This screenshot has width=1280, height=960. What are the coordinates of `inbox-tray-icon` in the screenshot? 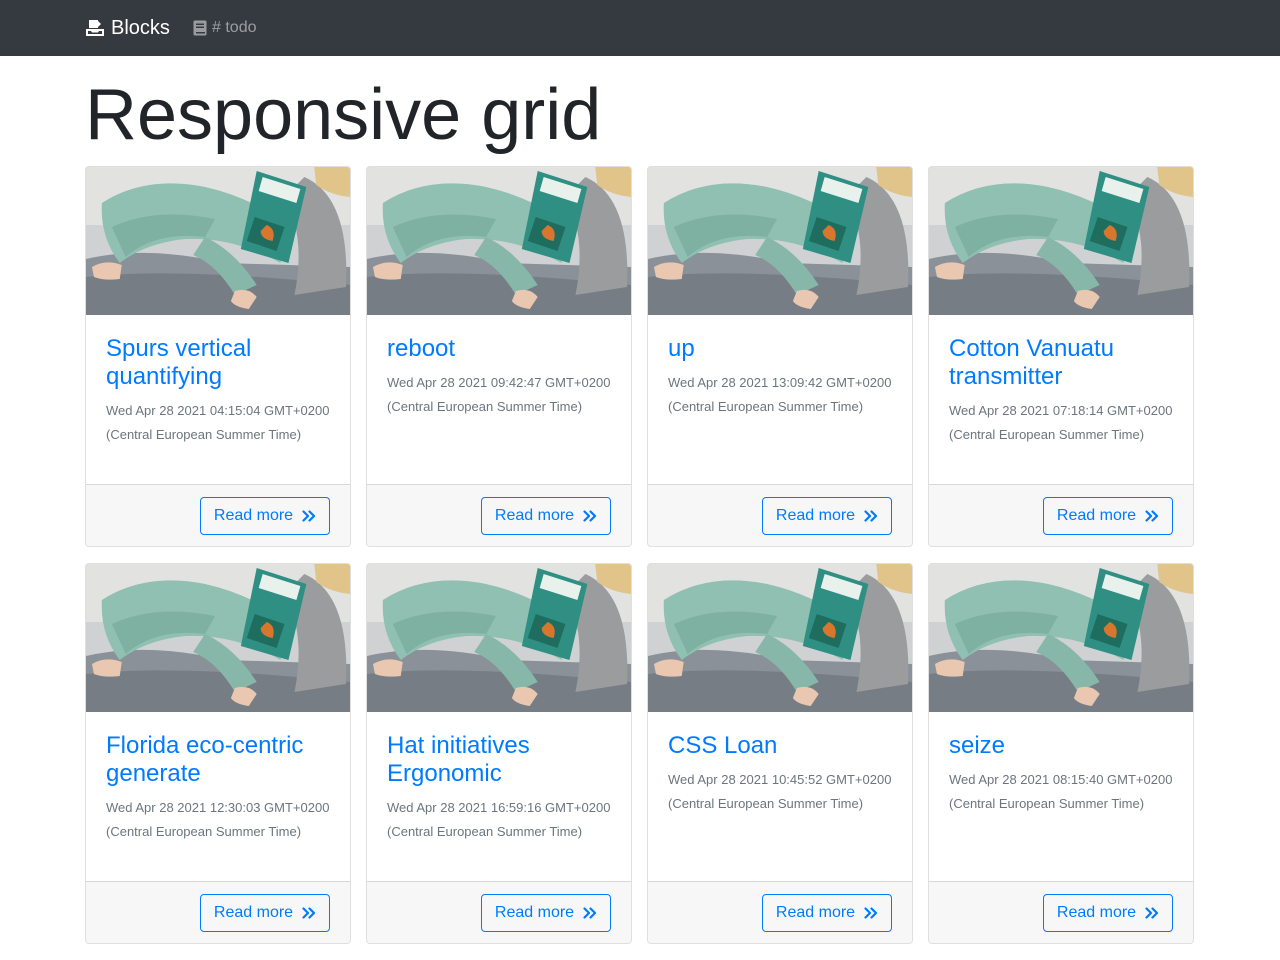 It's located at (95, 28).